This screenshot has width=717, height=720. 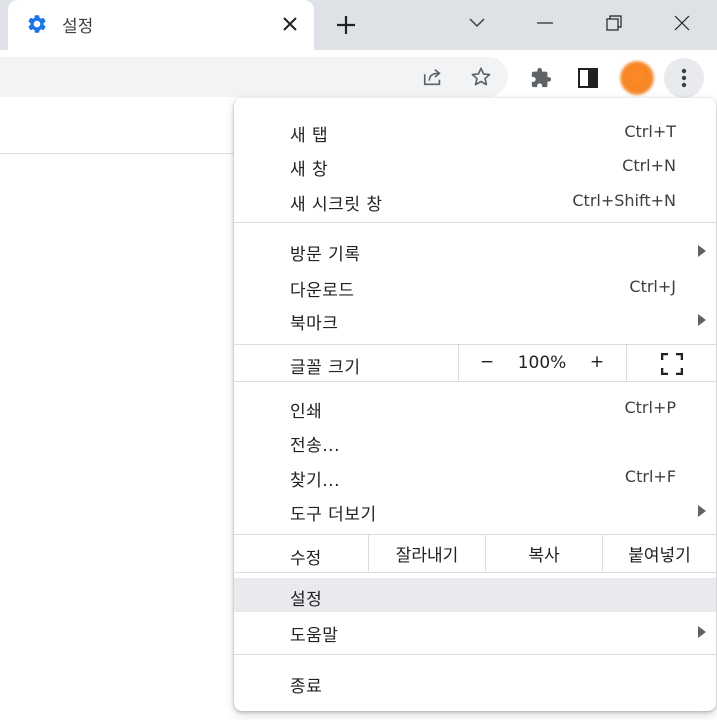 I want to click on close-icon, so click(x=290, y=24).